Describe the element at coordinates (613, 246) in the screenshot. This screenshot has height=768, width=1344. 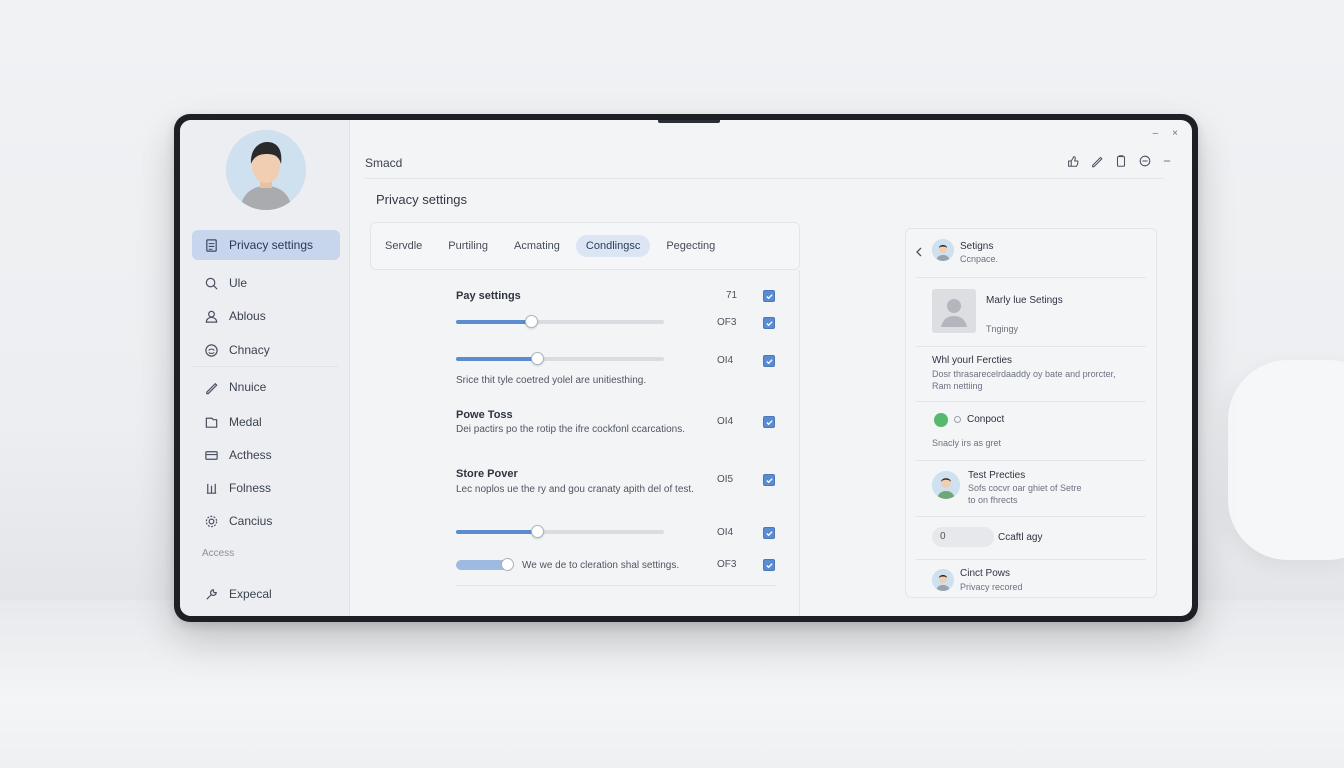
I see `tab-condlingsc: Condlingsc` at that location.